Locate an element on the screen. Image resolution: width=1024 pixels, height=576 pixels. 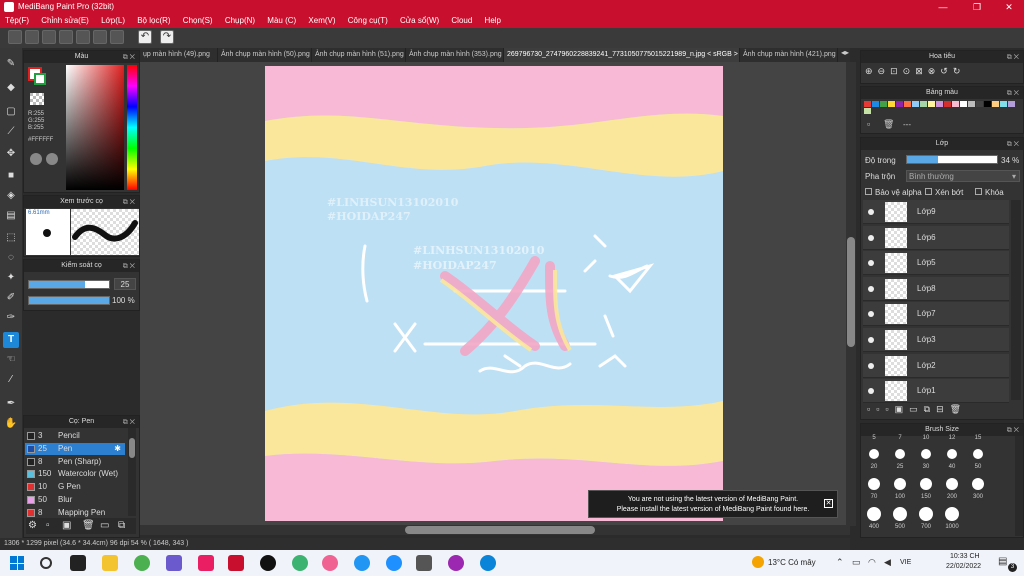
layer-scrollbar is located at coordinates (1016, 300).